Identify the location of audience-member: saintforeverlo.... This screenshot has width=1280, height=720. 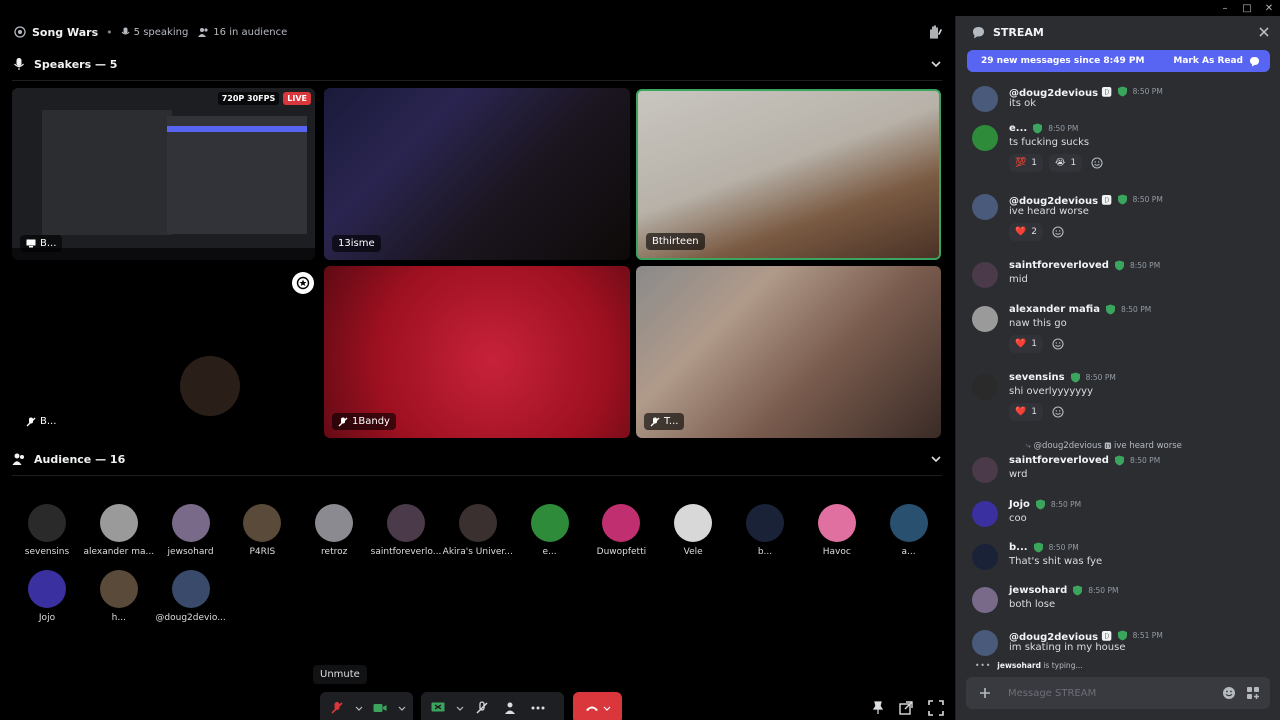
(406, 530).